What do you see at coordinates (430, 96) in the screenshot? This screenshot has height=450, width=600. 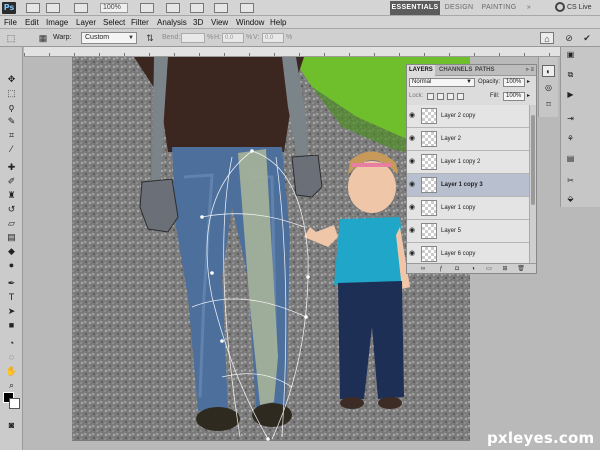 I see `lock-transparency-icon` at bounding box center [430, 96].